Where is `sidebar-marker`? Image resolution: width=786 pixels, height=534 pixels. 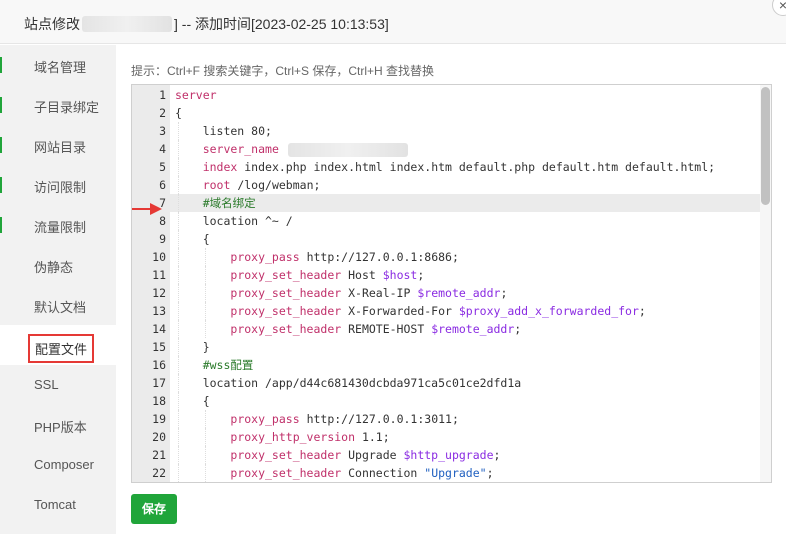 sidebar-marker is located at coordinates (1, 105).